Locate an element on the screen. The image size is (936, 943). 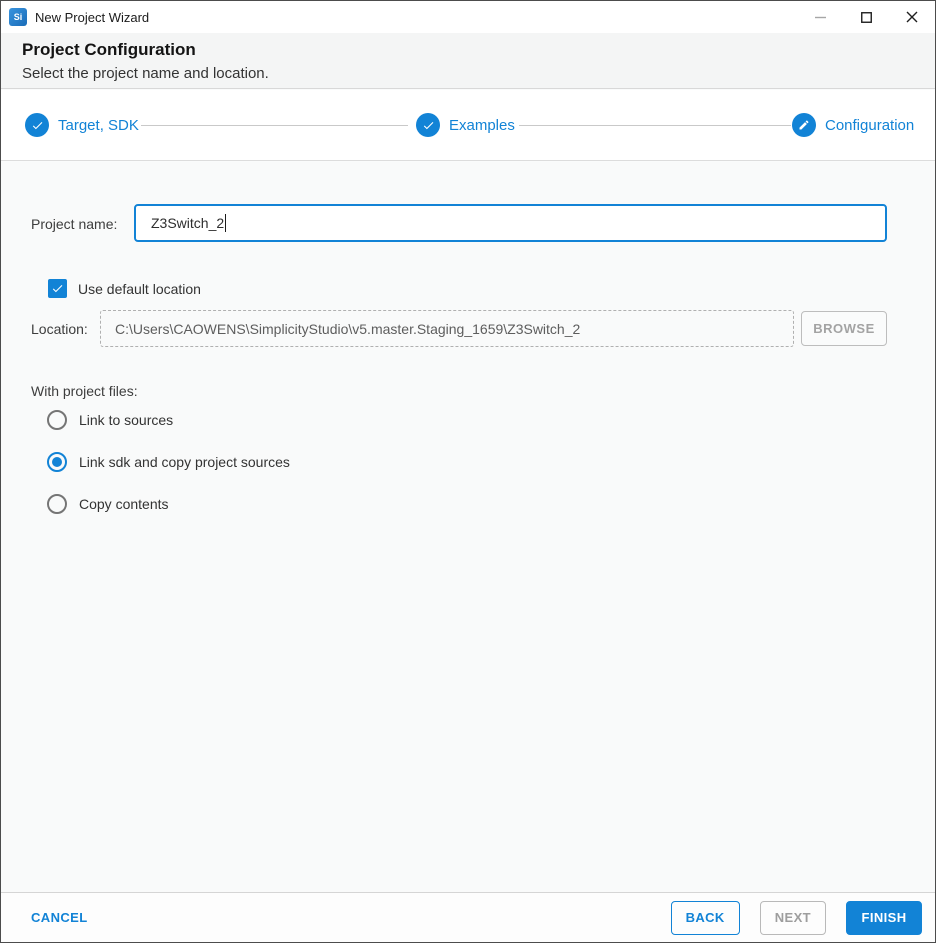
radio-link-to-sources: Link to sources is located at coordinates (110, 420).